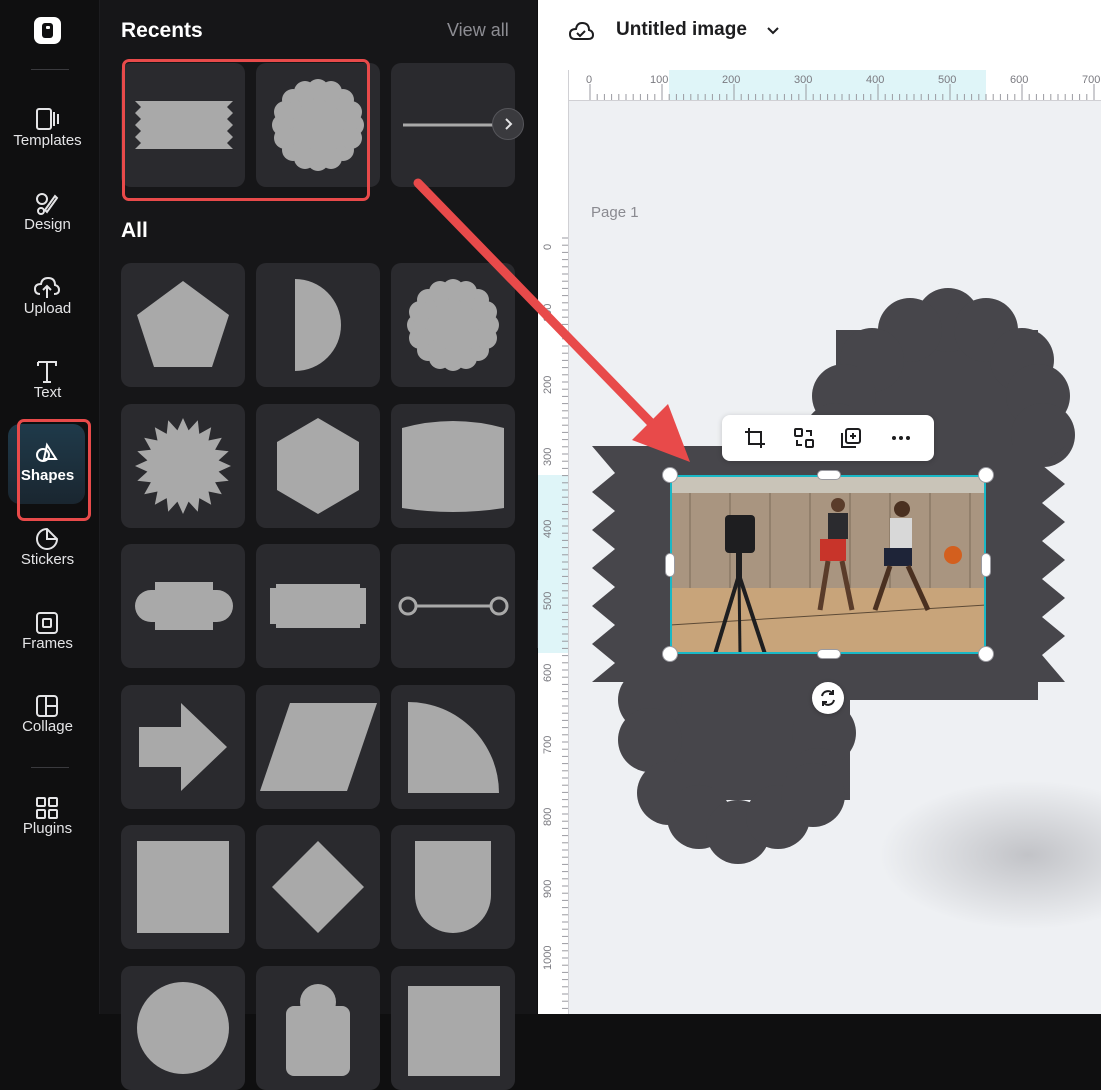  I want to click on shape-circle, so click(183, 1028).